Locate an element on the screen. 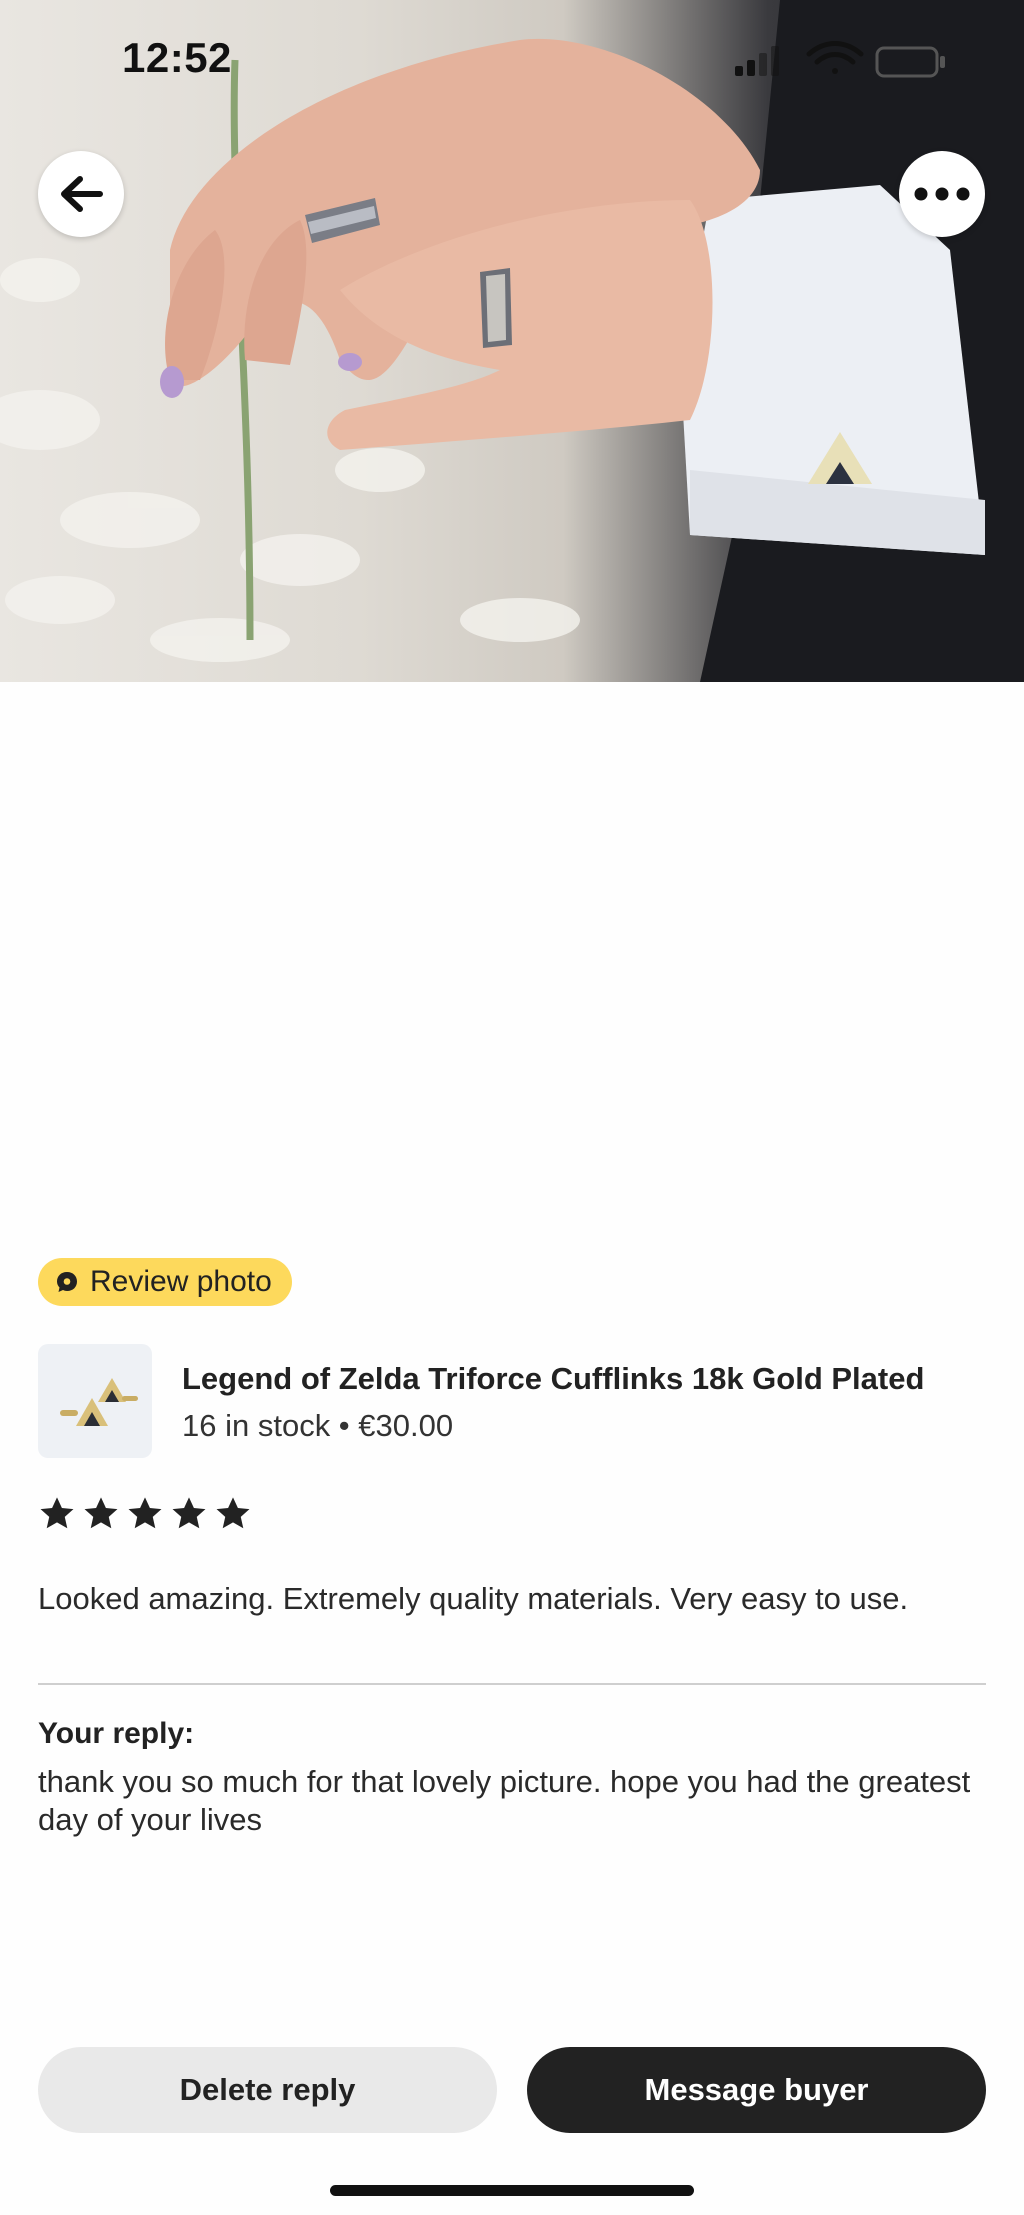 The width and height of the screenshot is (1024, 2215). wifi-icon is located at coordinates (835, 57).